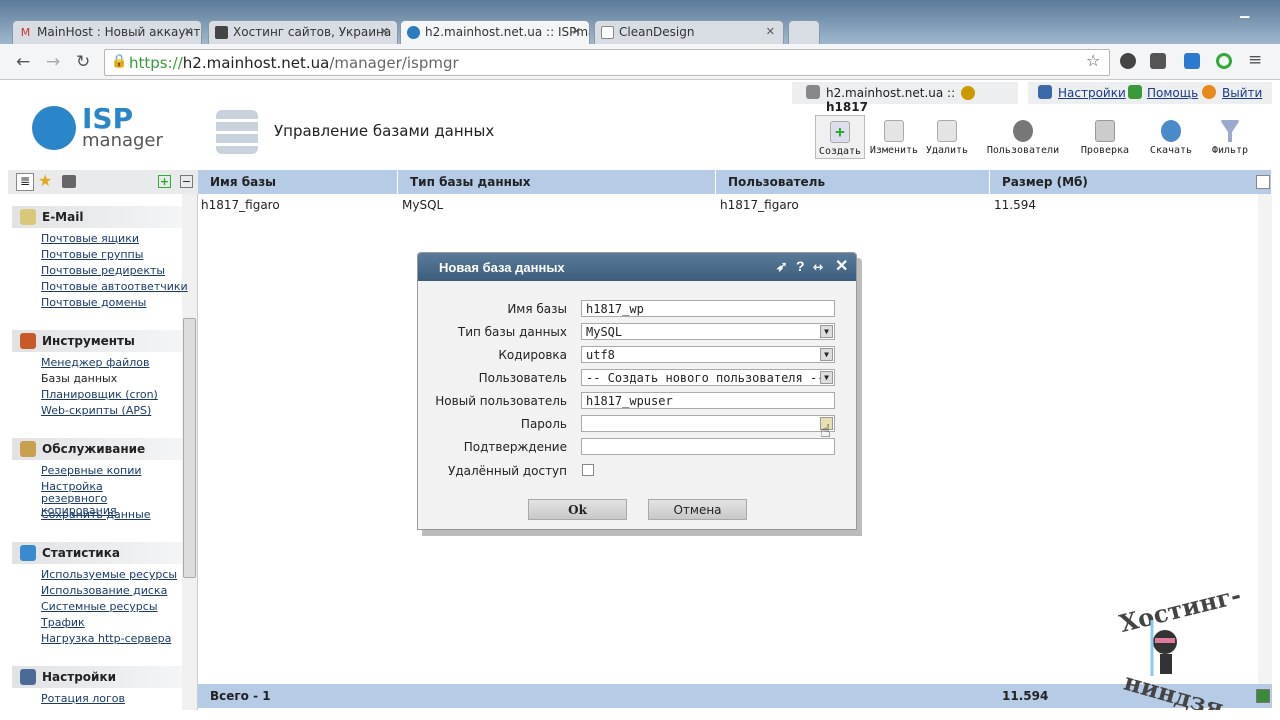 This screenshot has height=720, width=1280. Describe the element at coordinates (697, 509) in the screenshot. I see `cancel-button: Отмена` at that location.